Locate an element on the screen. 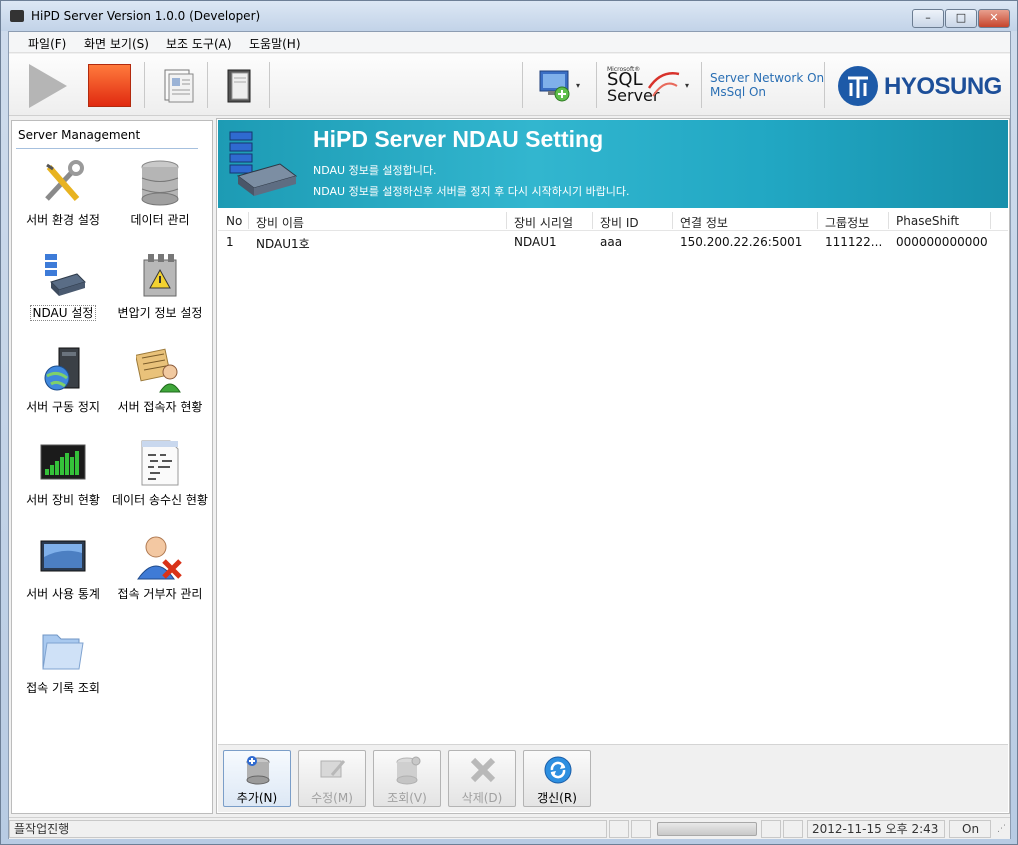  window-title: HiPD Server Version 1.0.0 (Developer) is located at coordinates (146, 16).